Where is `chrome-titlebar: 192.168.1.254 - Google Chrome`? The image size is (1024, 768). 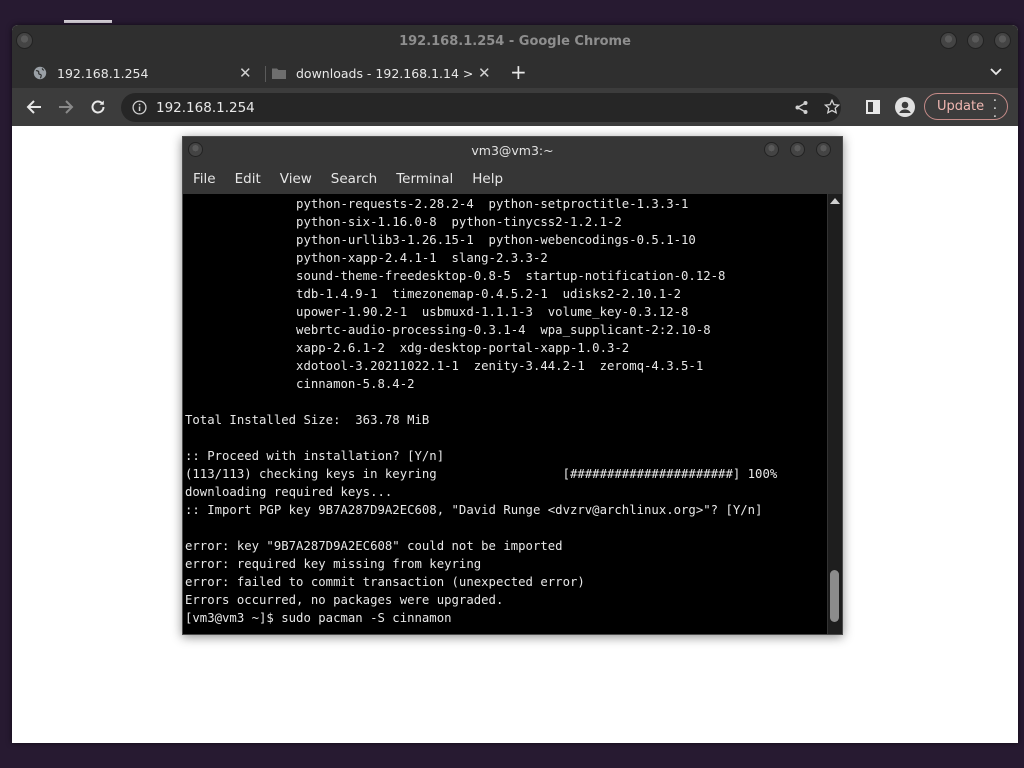 chrome-titlebar: 192.168.1.254 - Google Chrome is located at coordinates (515, 41).